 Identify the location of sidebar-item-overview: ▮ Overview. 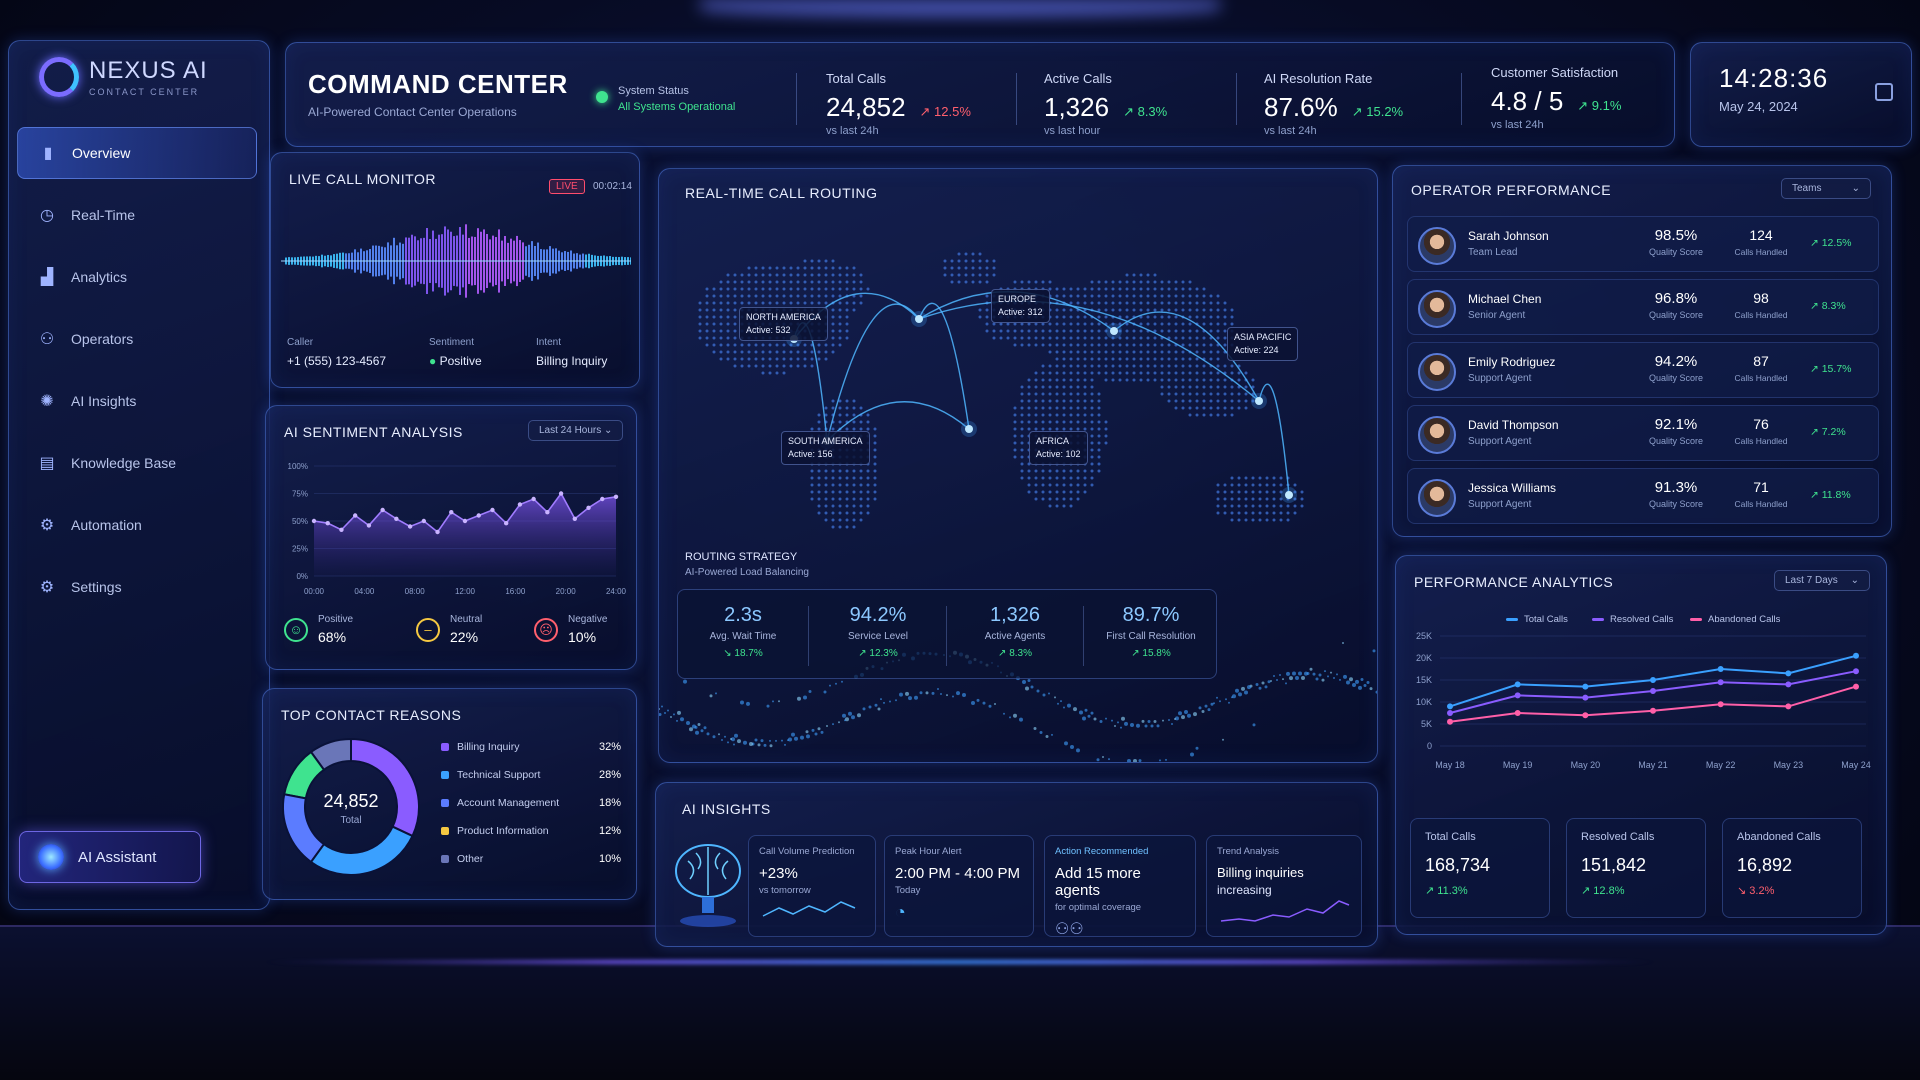
(137, 153).